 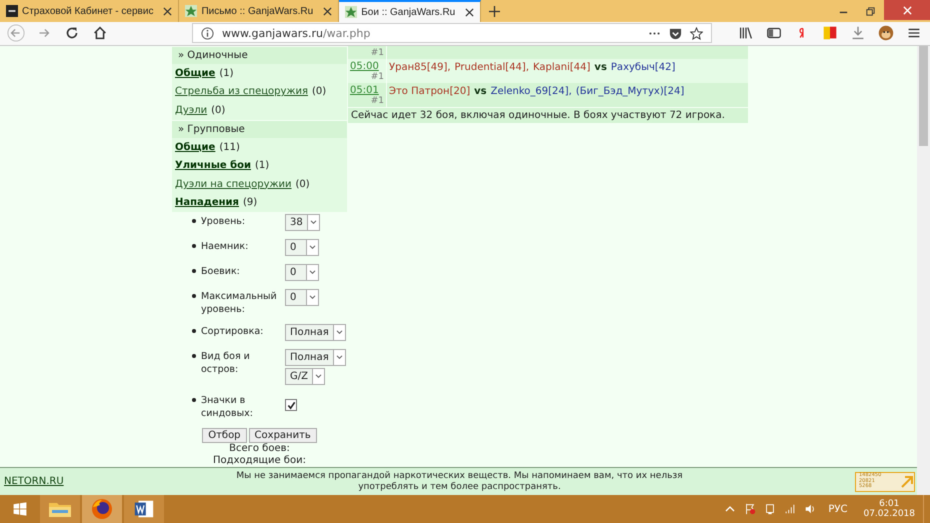 What do you see at coordinates (225, 246) in the screenshot?
I see `filter-label: Наемник:` at bounding box center [225, 246].